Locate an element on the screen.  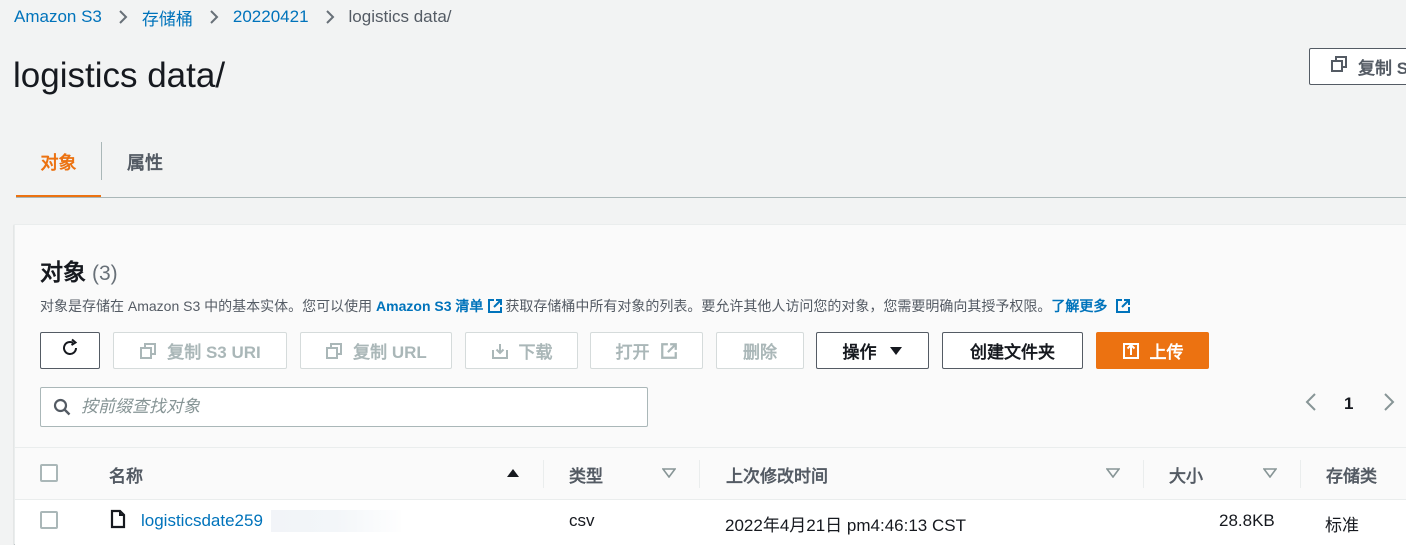
tab-divider is located at coordinates (101, 161).